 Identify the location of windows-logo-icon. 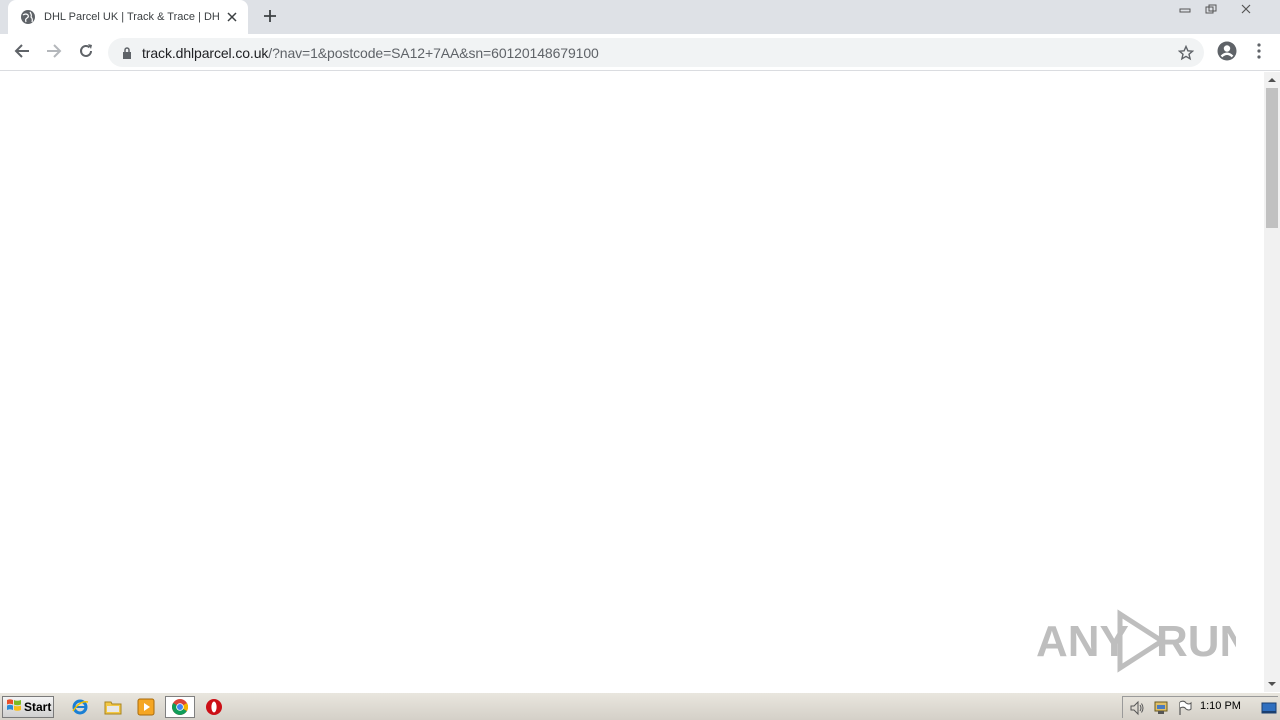
(14, 707).